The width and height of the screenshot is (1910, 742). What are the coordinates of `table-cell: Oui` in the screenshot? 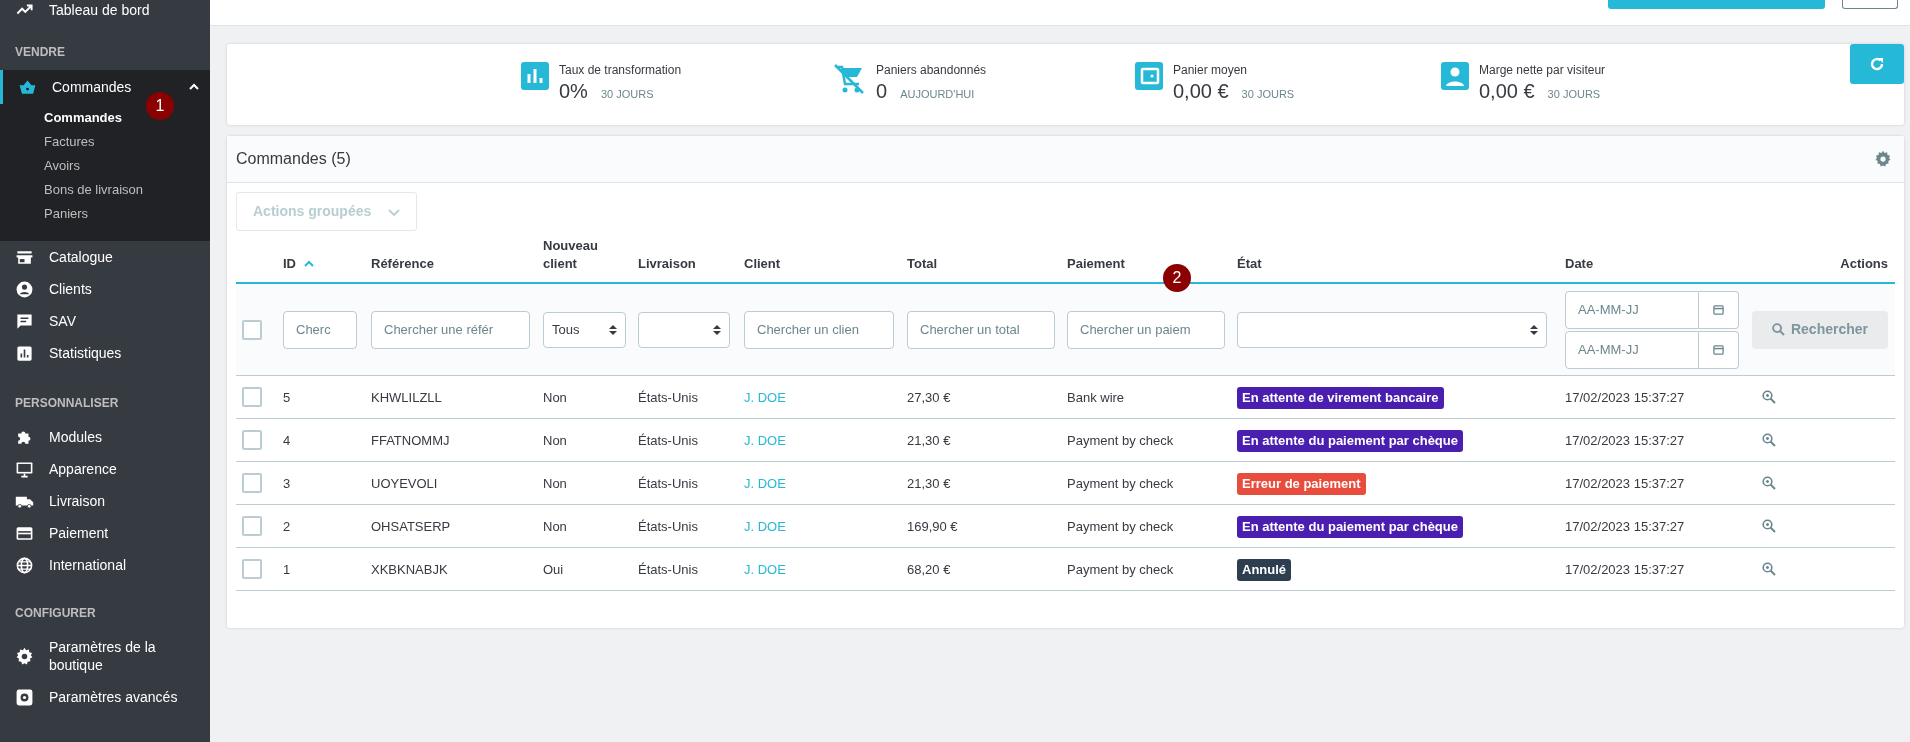 It's located at (553, 569).